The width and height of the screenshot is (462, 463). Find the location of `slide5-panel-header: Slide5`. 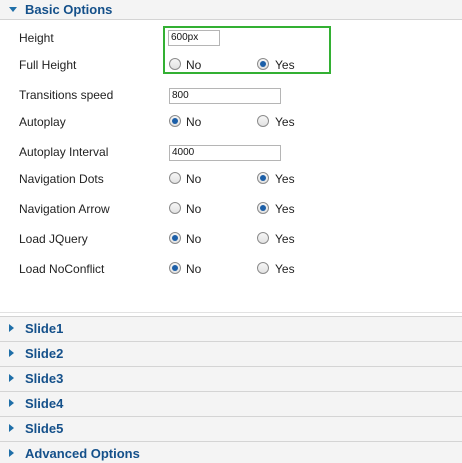

slide5-panel-header: Slide5 is located at coordinates (231, 428).